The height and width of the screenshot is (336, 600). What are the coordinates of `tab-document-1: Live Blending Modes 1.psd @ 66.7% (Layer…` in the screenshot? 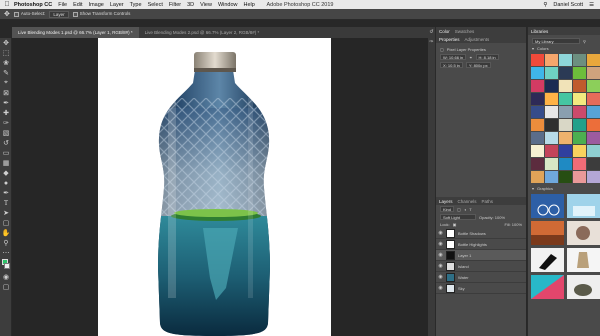 It's located at (75, 32).